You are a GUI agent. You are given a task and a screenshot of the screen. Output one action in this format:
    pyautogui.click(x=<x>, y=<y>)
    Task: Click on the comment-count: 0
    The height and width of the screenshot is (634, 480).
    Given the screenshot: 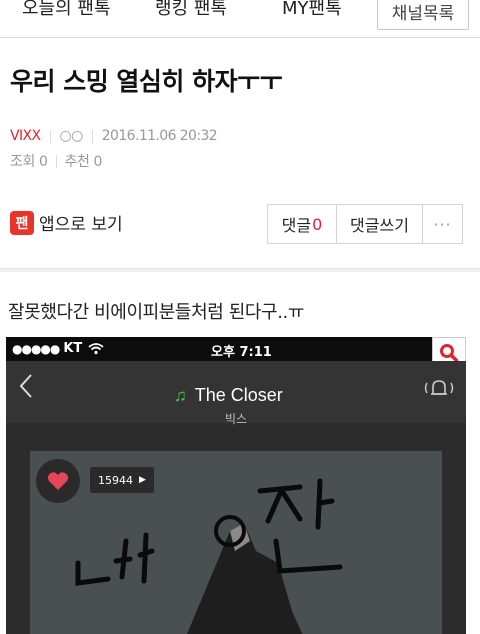 What is the action you would take?
    pyautogui.click(x=317, y=224)
    